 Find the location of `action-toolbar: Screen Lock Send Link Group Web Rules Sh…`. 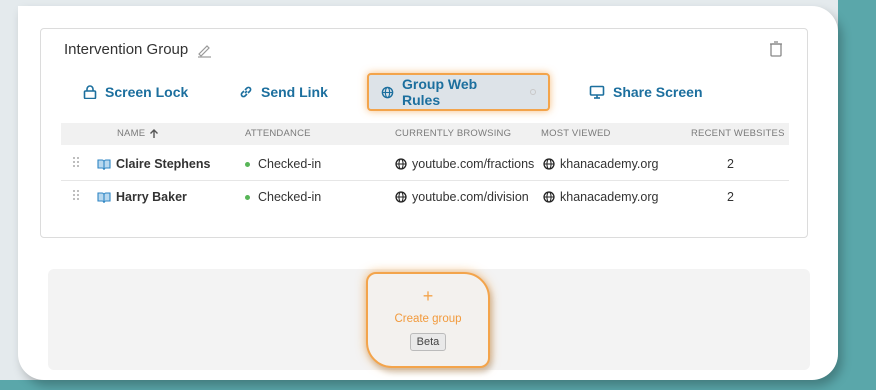

action-toolbar: Screen Lock Send Link Group Web Rules Sh… is located at coordinates (424, 92).